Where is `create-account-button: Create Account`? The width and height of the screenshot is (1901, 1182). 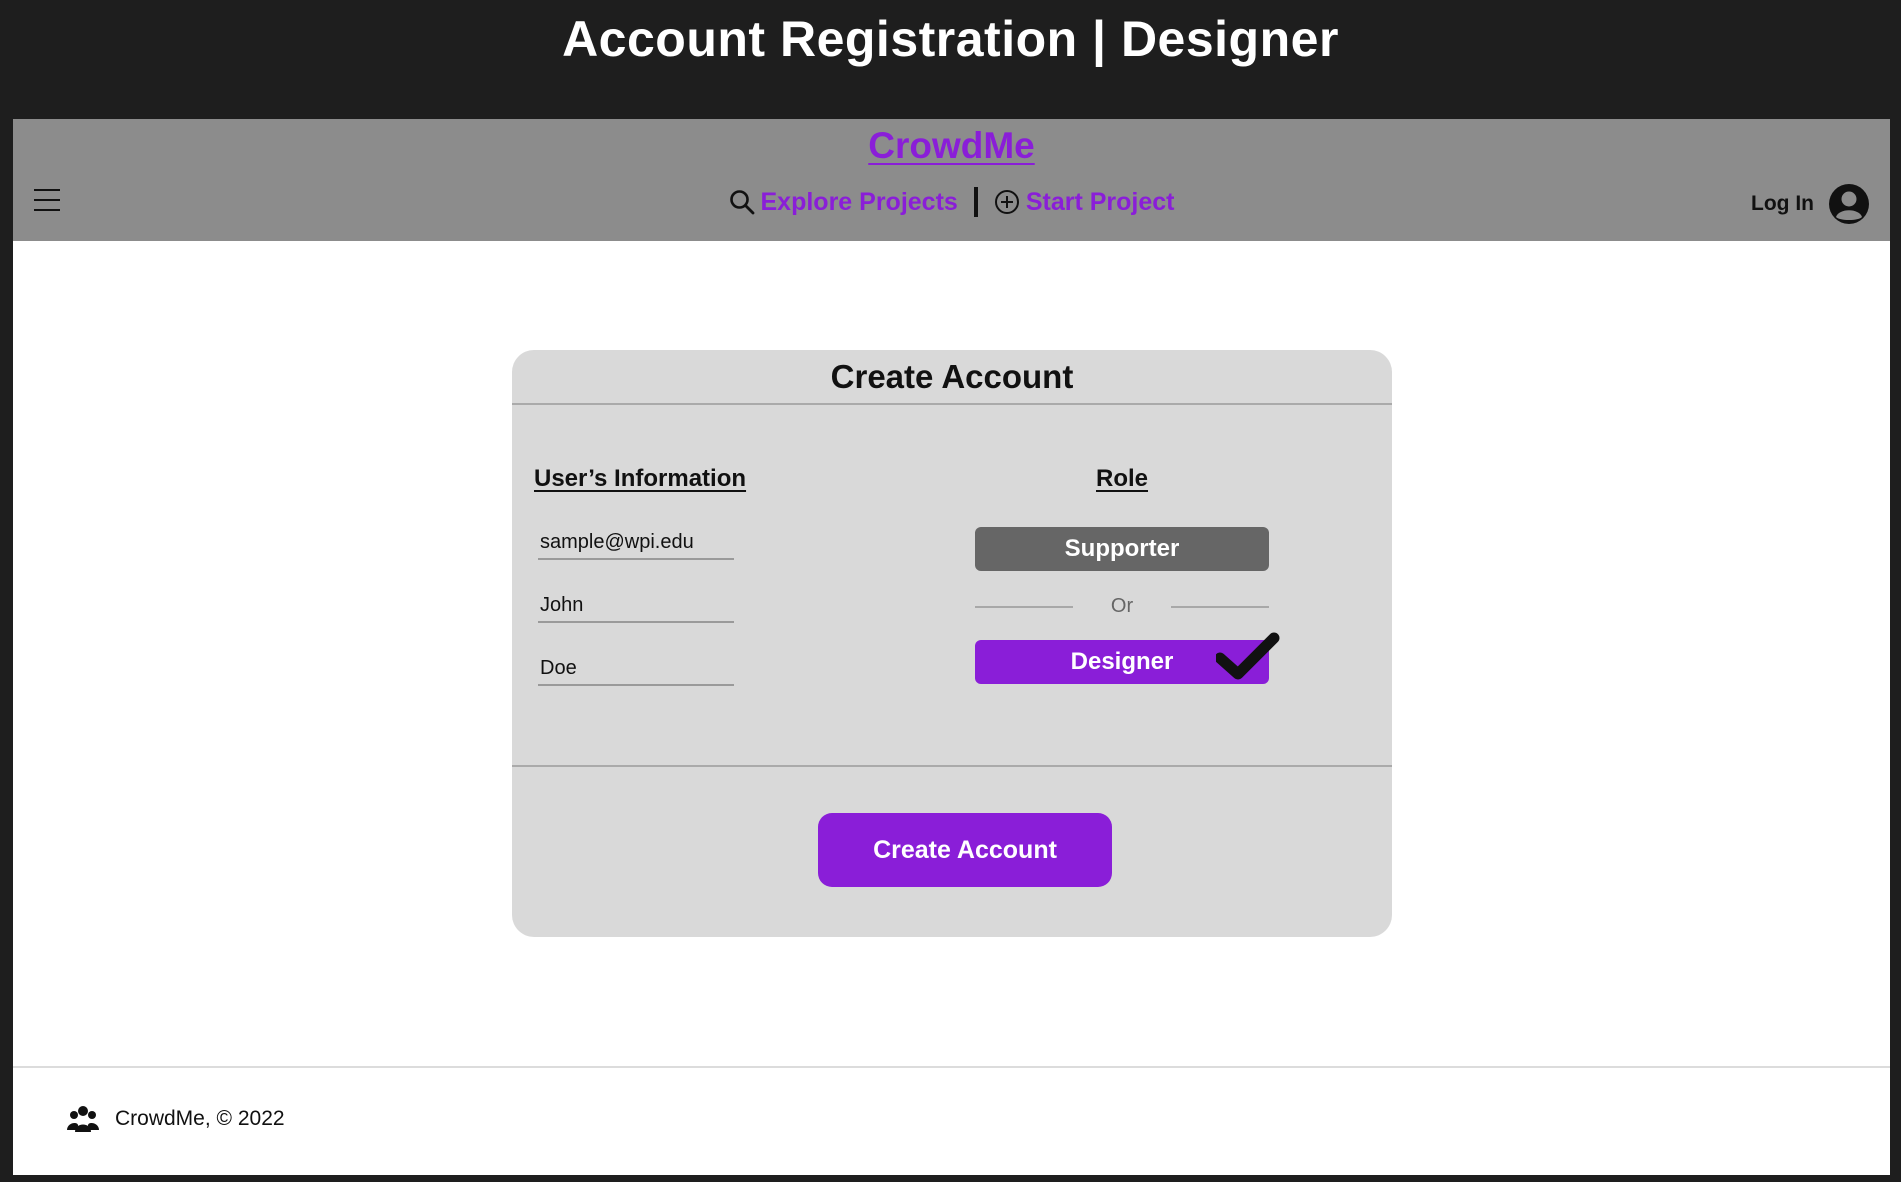
create-account-button: Create Account is located at coordinates (965, 850).